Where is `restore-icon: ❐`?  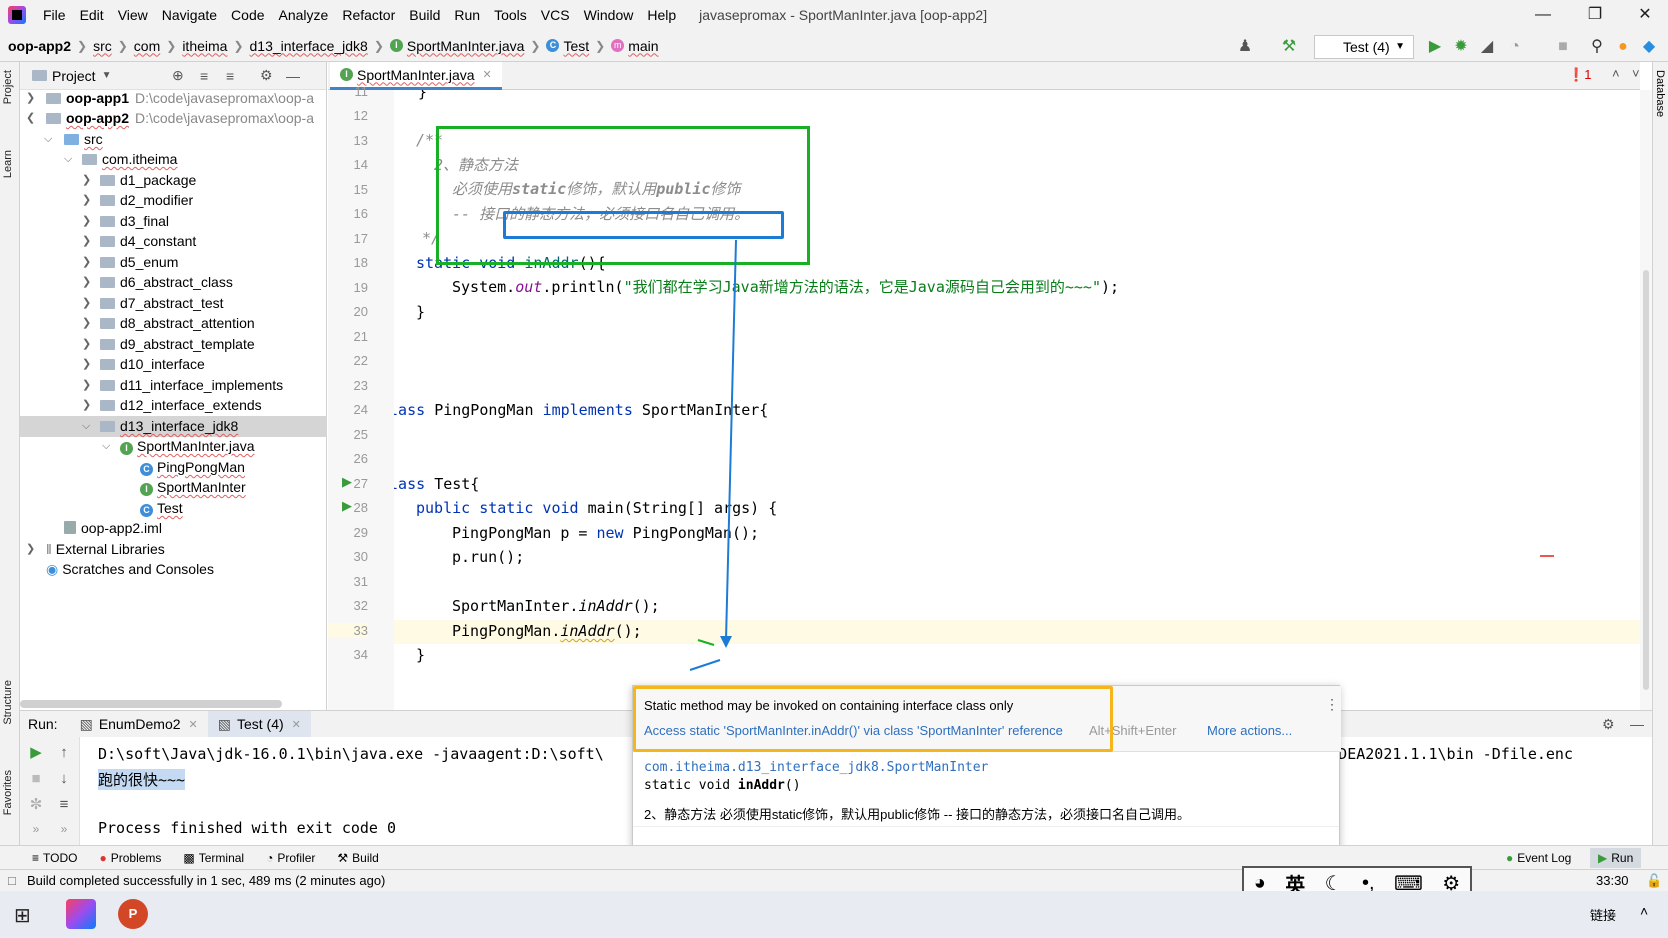 restore-icon: ❐ is located at coordinates (1595, 15).